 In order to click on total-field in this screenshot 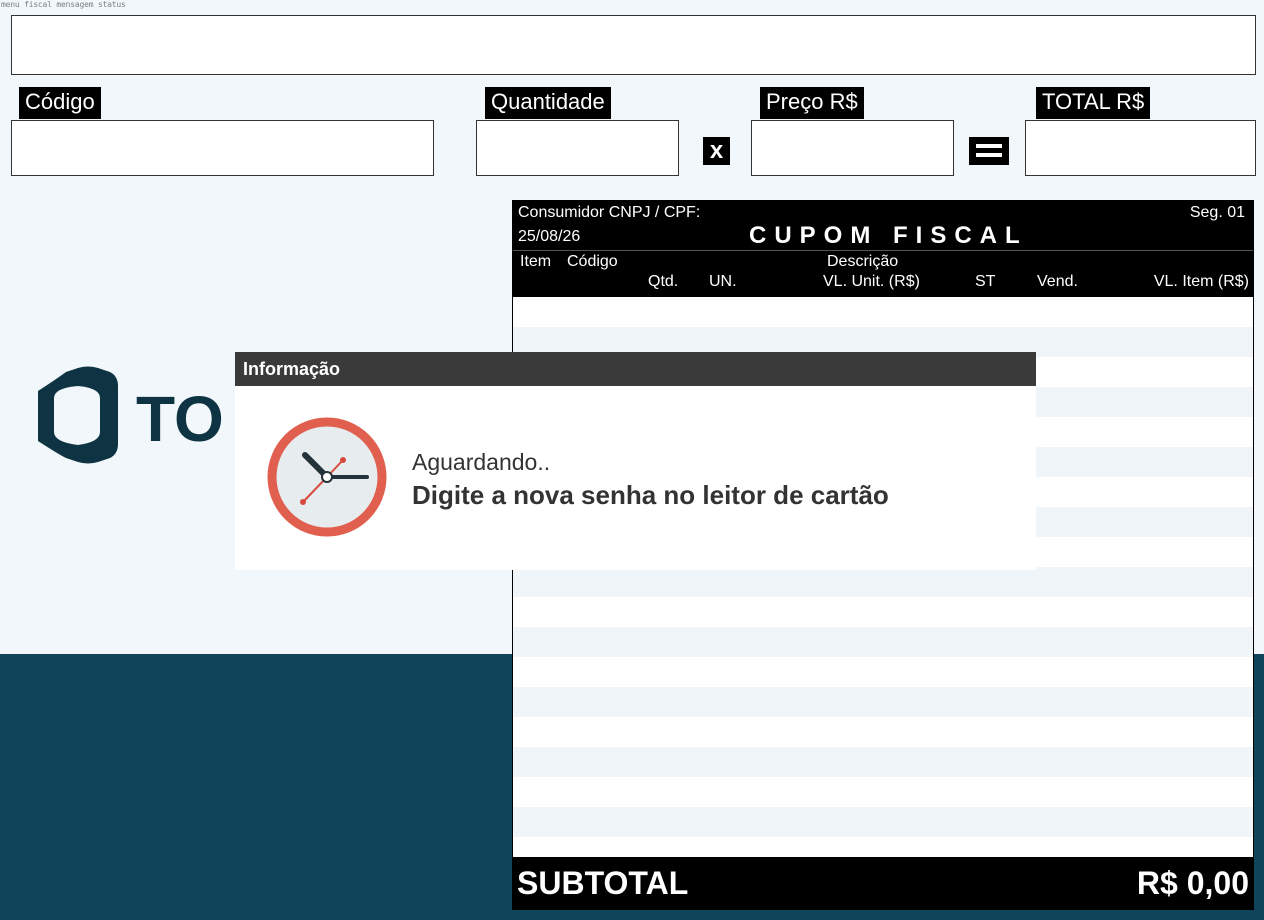, I will do `click(1140, 148)`.